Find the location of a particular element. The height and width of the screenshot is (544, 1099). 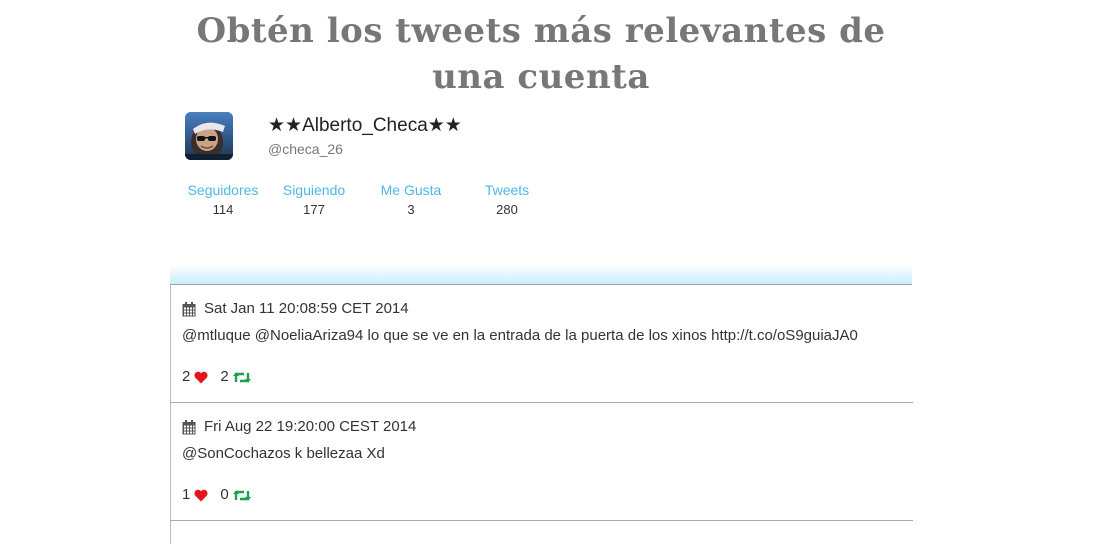

profile-display-name: ★★Alberto_Checa★★ is located at coordinates (365, 125).